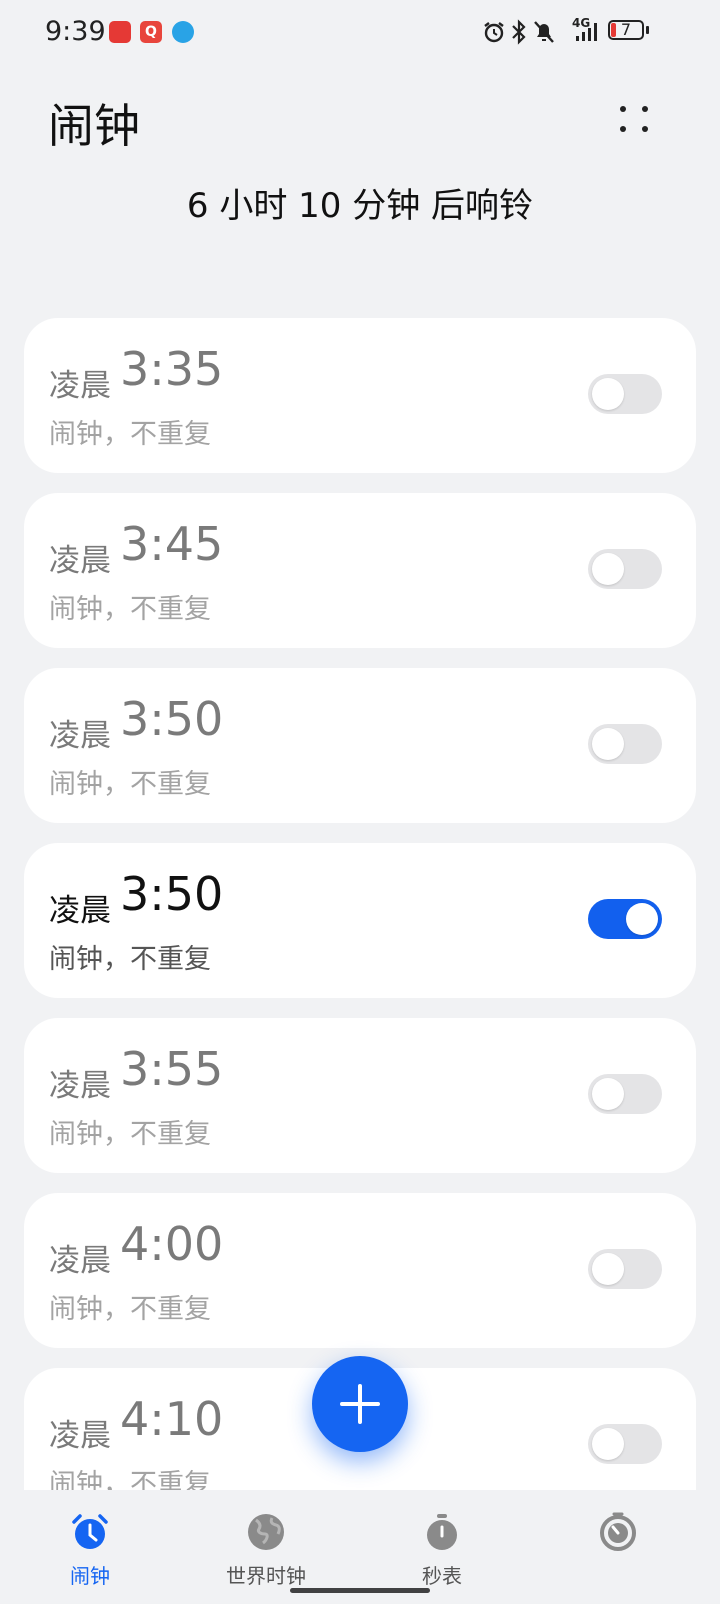  What do you see at coordinates (360, 395) in the screenshot?
I see `alarm-card: 凌晨 3:35 闹钟，不重复` at bounding box center [360, 395].